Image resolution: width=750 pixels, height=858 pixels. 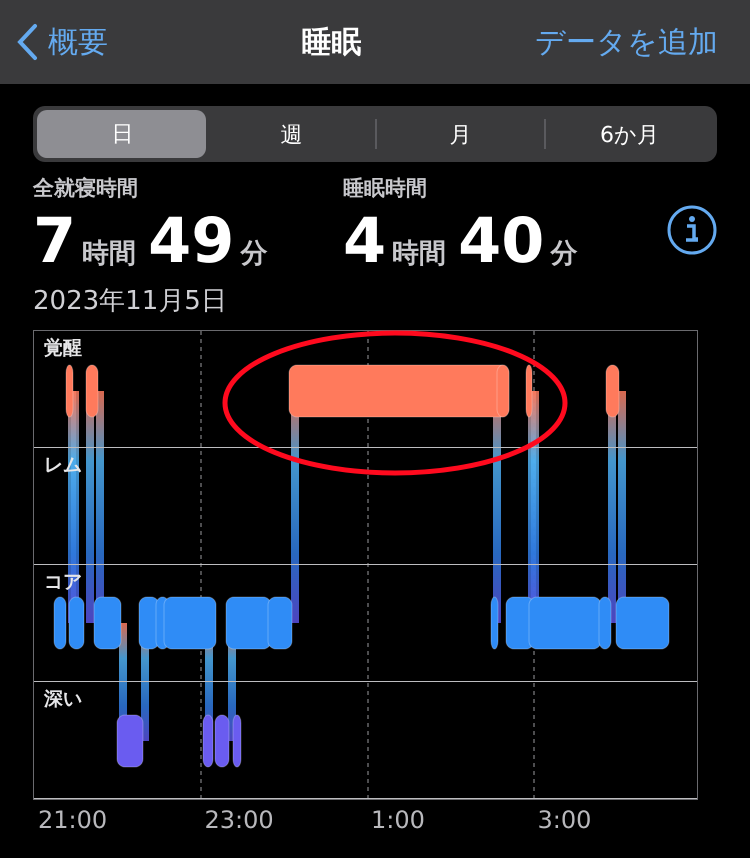 I want to click on period-tab: 月, so click(x=459, y=134).